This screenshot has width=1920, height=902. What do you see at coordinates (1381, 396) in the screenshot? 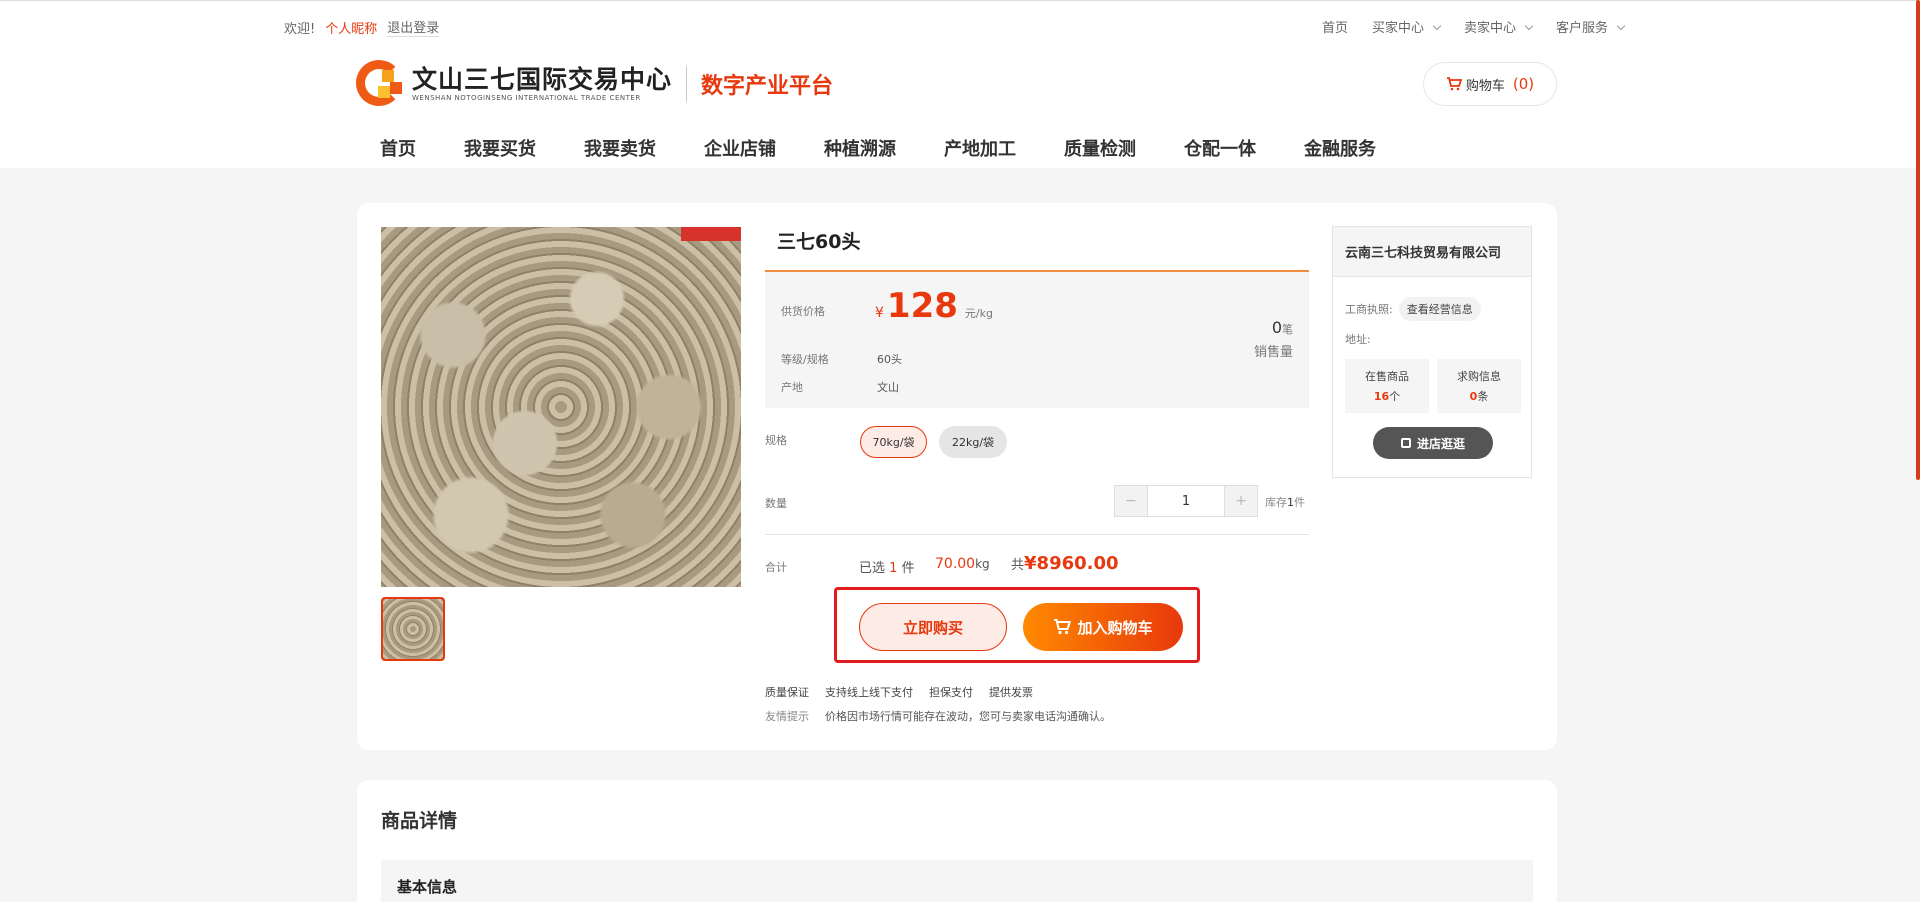
I see `on-sale-count: 16` at bounding box center [1381, 396].